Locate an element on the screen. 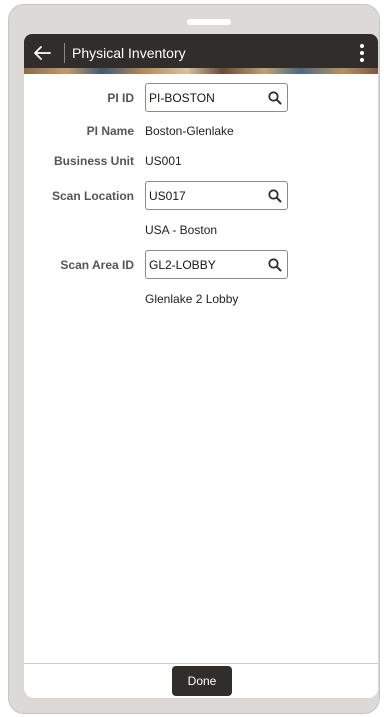 The height and width of the screenshot is (717, 384). pi-id-input is located at coordinates (205, 97).